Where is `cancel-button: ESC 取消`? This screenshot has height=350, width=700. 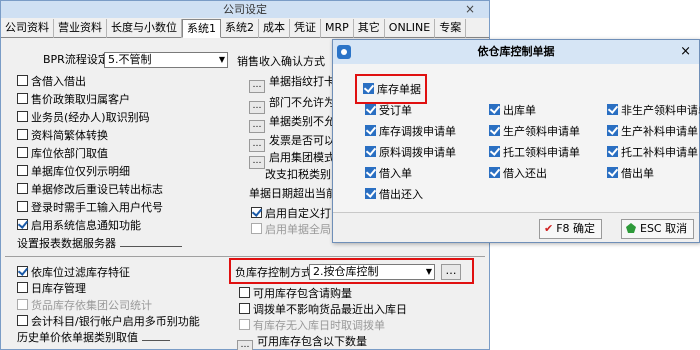 cancel-button: ESC 取消 is located at coordinates (658, 229).